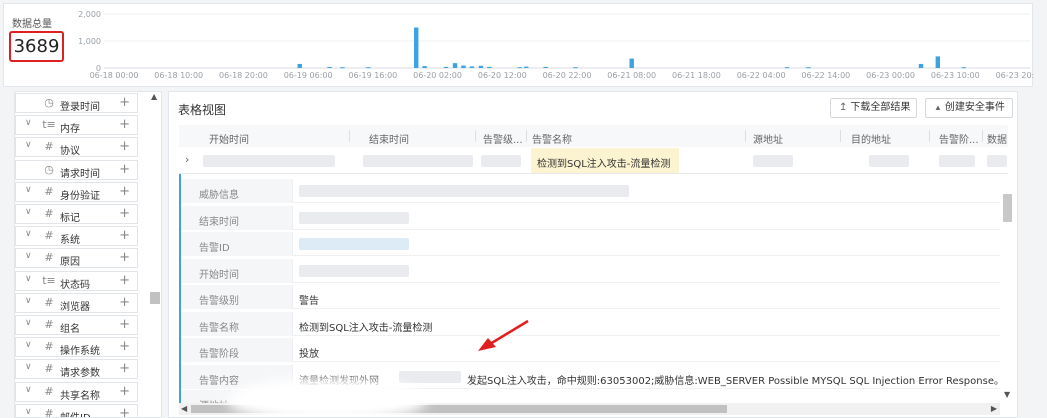 This screenshot has height=418, width=1047. I want to click on download-all-results-button: ↥ 下载全部结果, so click(873, 108).